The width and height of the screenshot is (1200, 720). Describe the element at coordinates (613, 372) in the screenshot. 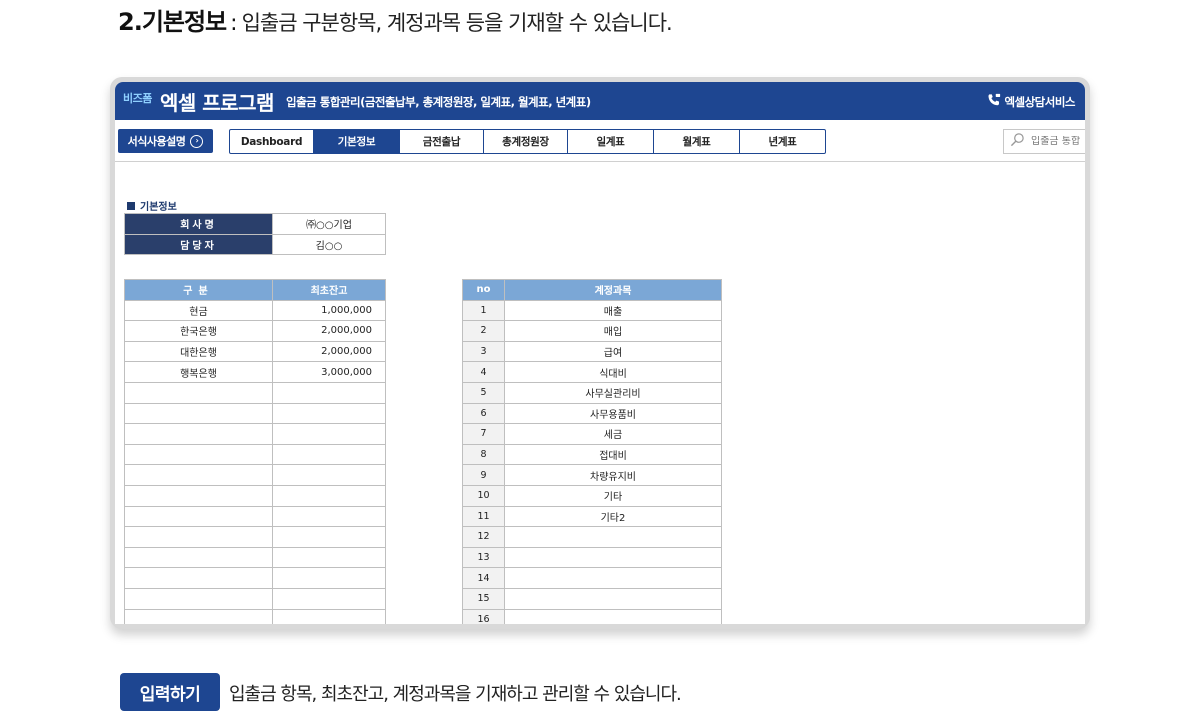

I see `account-name-cell: 식대비` at that location.